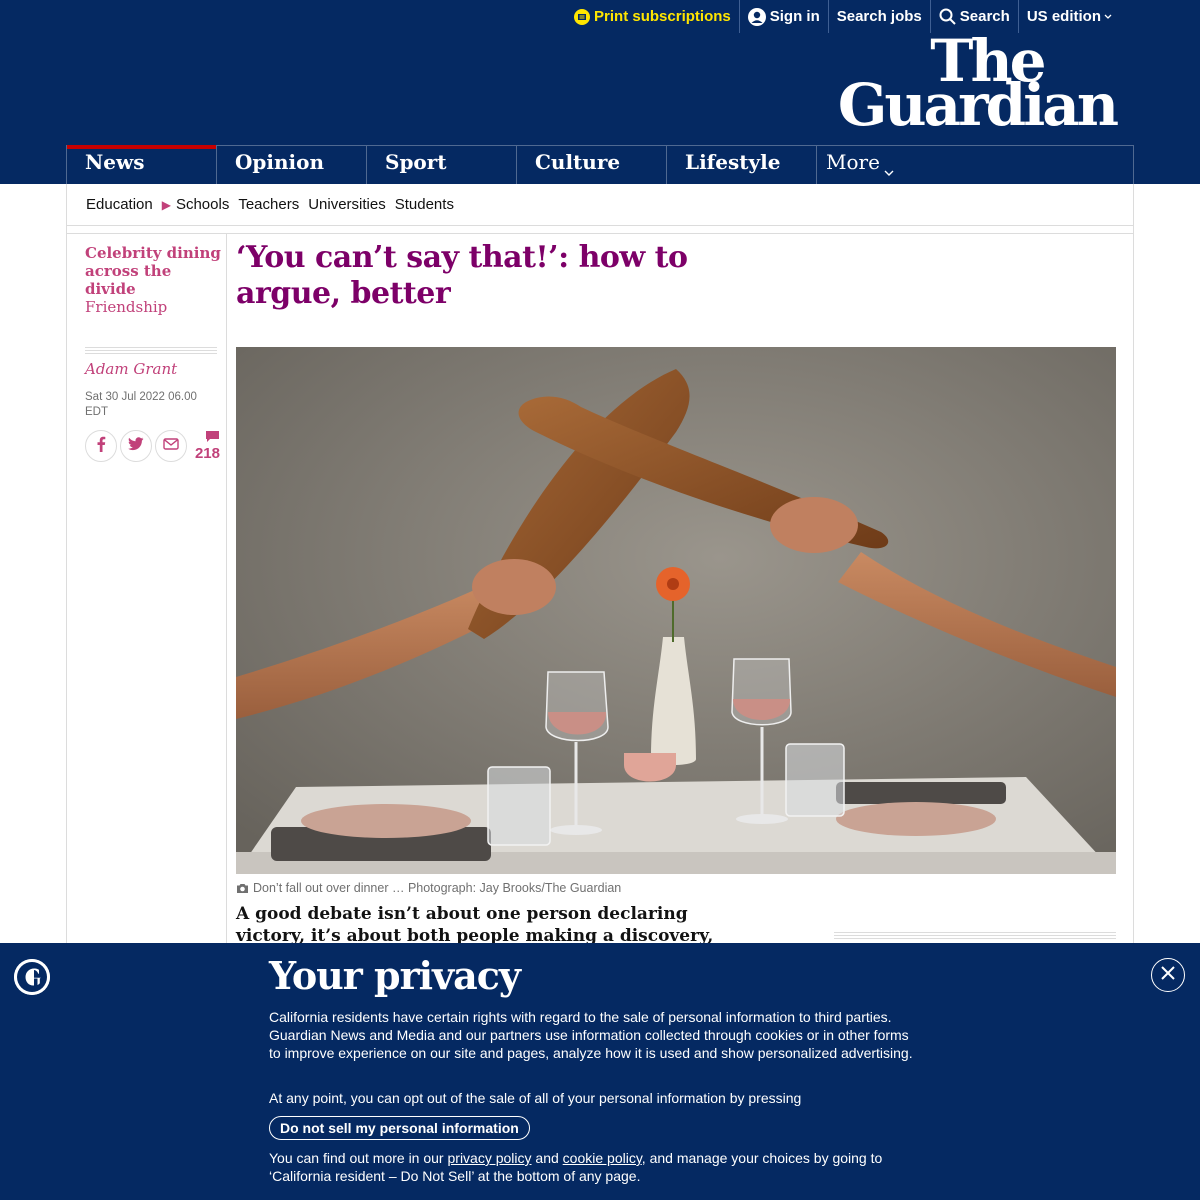 Image resolution: width=1200 pixels, height=1200 pixels. What do you see at coordinates (1063, 16) in the screenshot?
I see `edition-label: US edition` at bounding box center [1063, 16].